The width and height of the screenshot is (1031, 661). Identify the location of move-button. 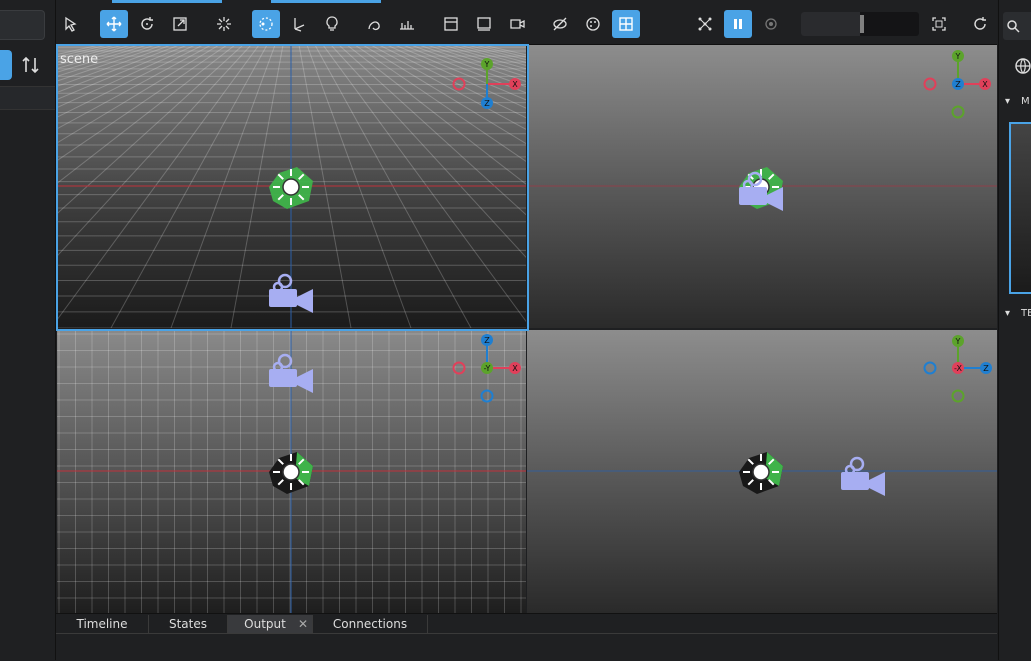
(114, 24).